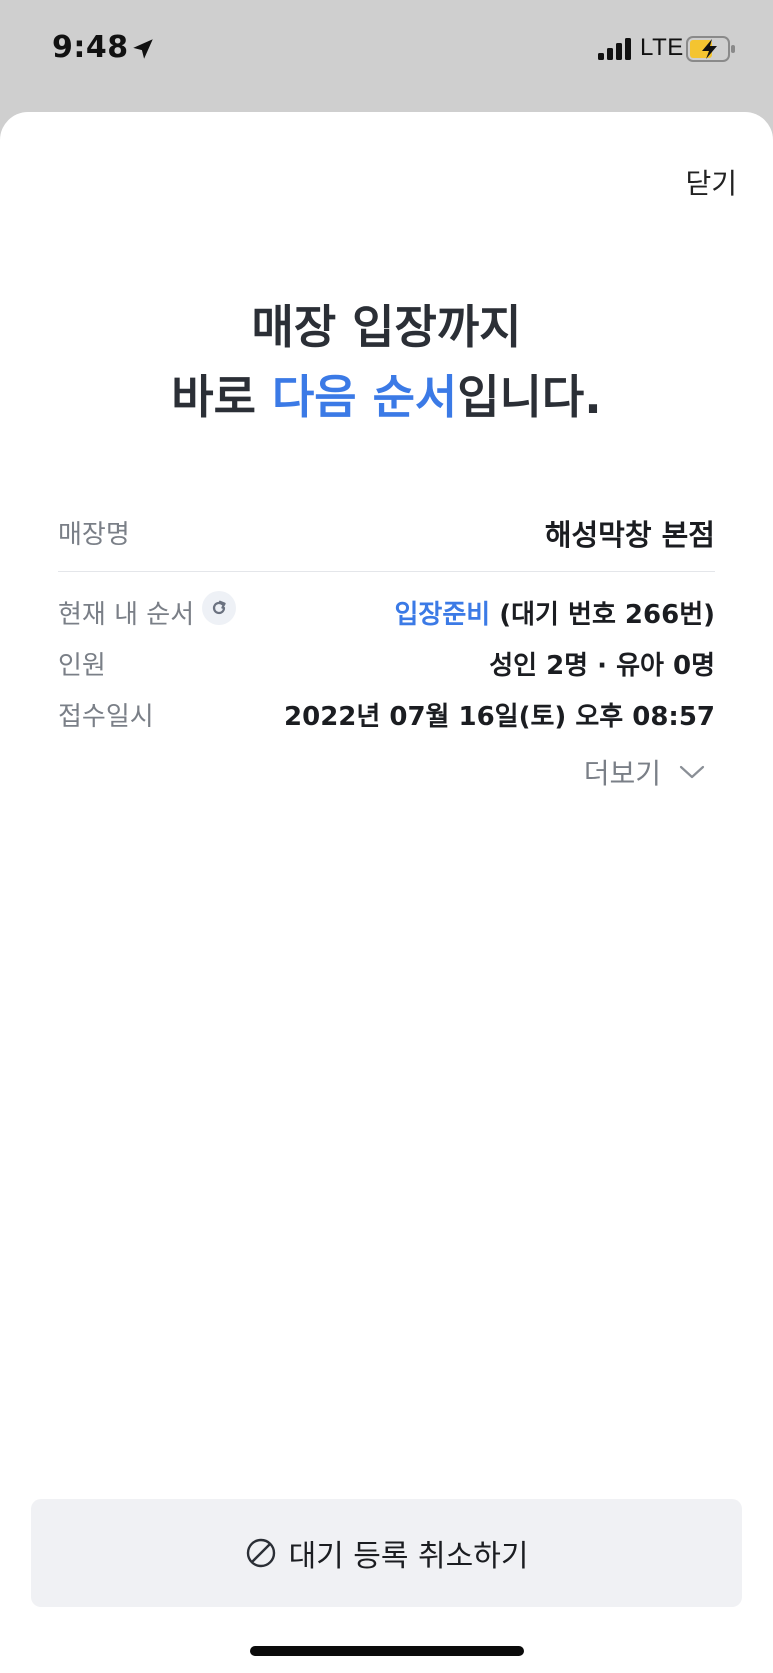 The width and height of the screenshot is (773, 1673). I want to click on party-label: 인원, so click(82, 666).